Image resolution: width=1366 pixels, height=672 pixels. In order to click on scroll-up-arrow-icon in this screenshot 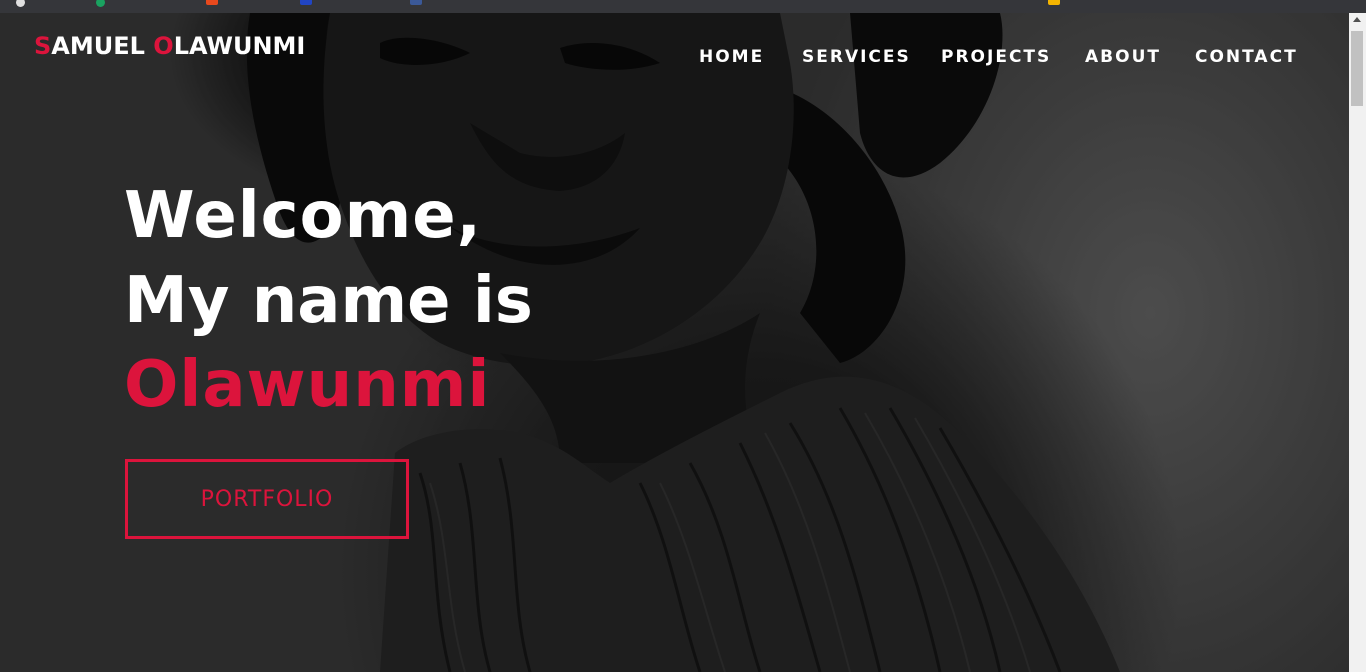, I will do `click(1357, 19)`.